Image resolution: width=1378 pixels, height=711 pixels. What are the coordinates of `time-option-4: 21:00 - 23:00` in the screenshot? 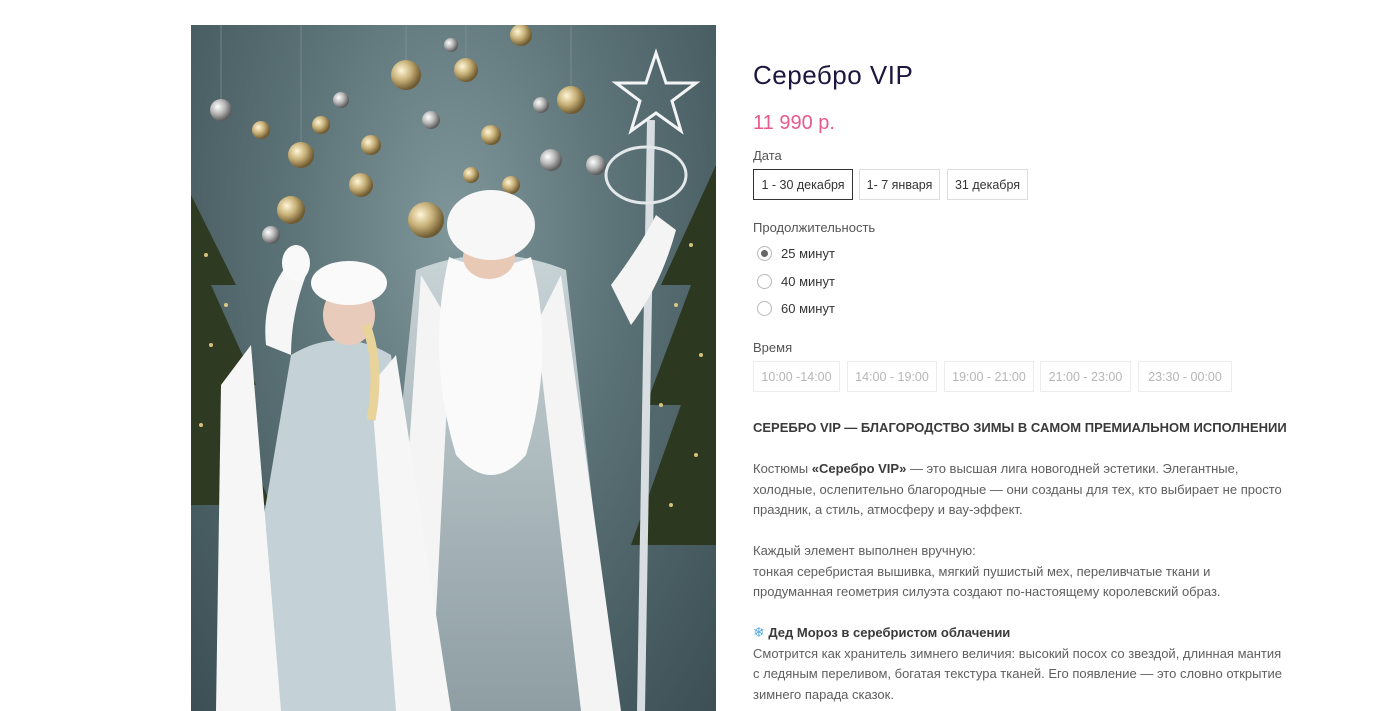 It's located at (1085, 376).